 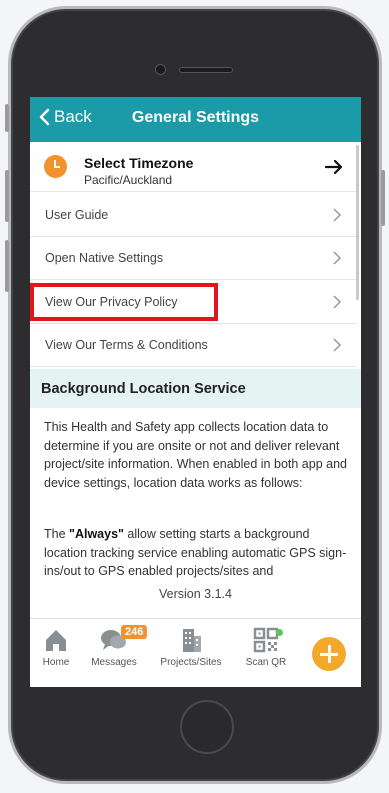 I want to click on arrow-right-icon, so click(x=333, y=167).